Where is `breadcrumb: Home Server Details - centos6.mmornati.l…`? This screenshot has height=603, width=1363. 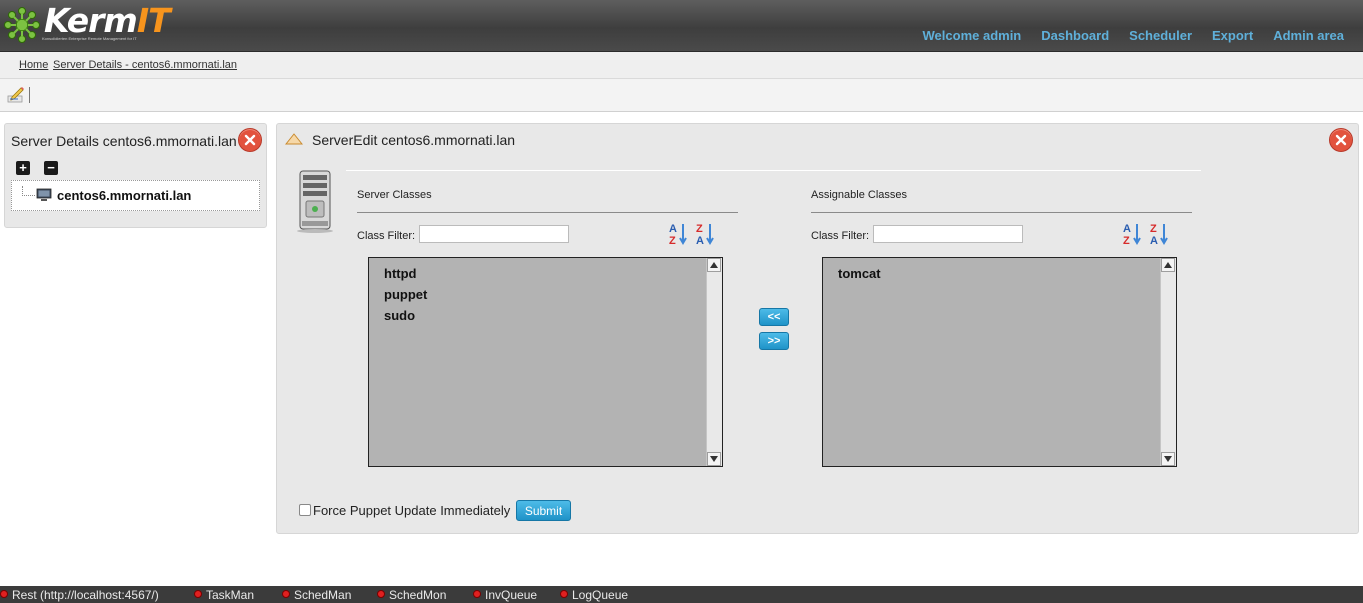
breadcrumb: Home Server Details - centos6.mmornati.l… is located at coordinates (681, 65).